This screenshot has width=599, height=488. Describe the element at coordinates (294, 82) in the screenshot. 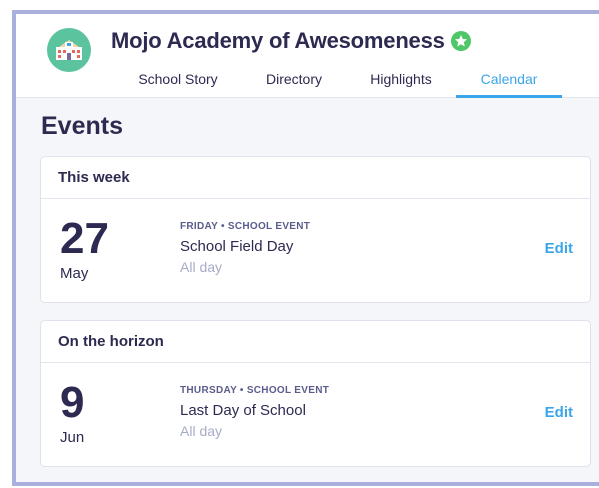

I see `tab-directory: Directory` at that location.